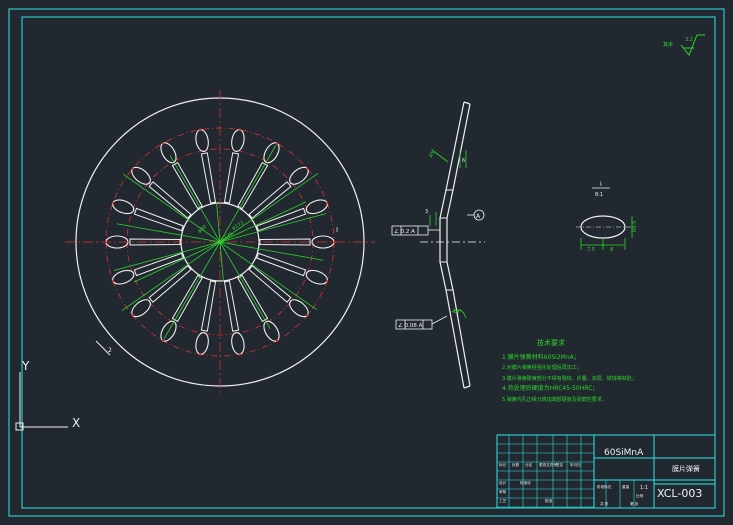  Describe the element at coordinates (478, 216) in the screenshot. I see `datum-label: A` at that location.